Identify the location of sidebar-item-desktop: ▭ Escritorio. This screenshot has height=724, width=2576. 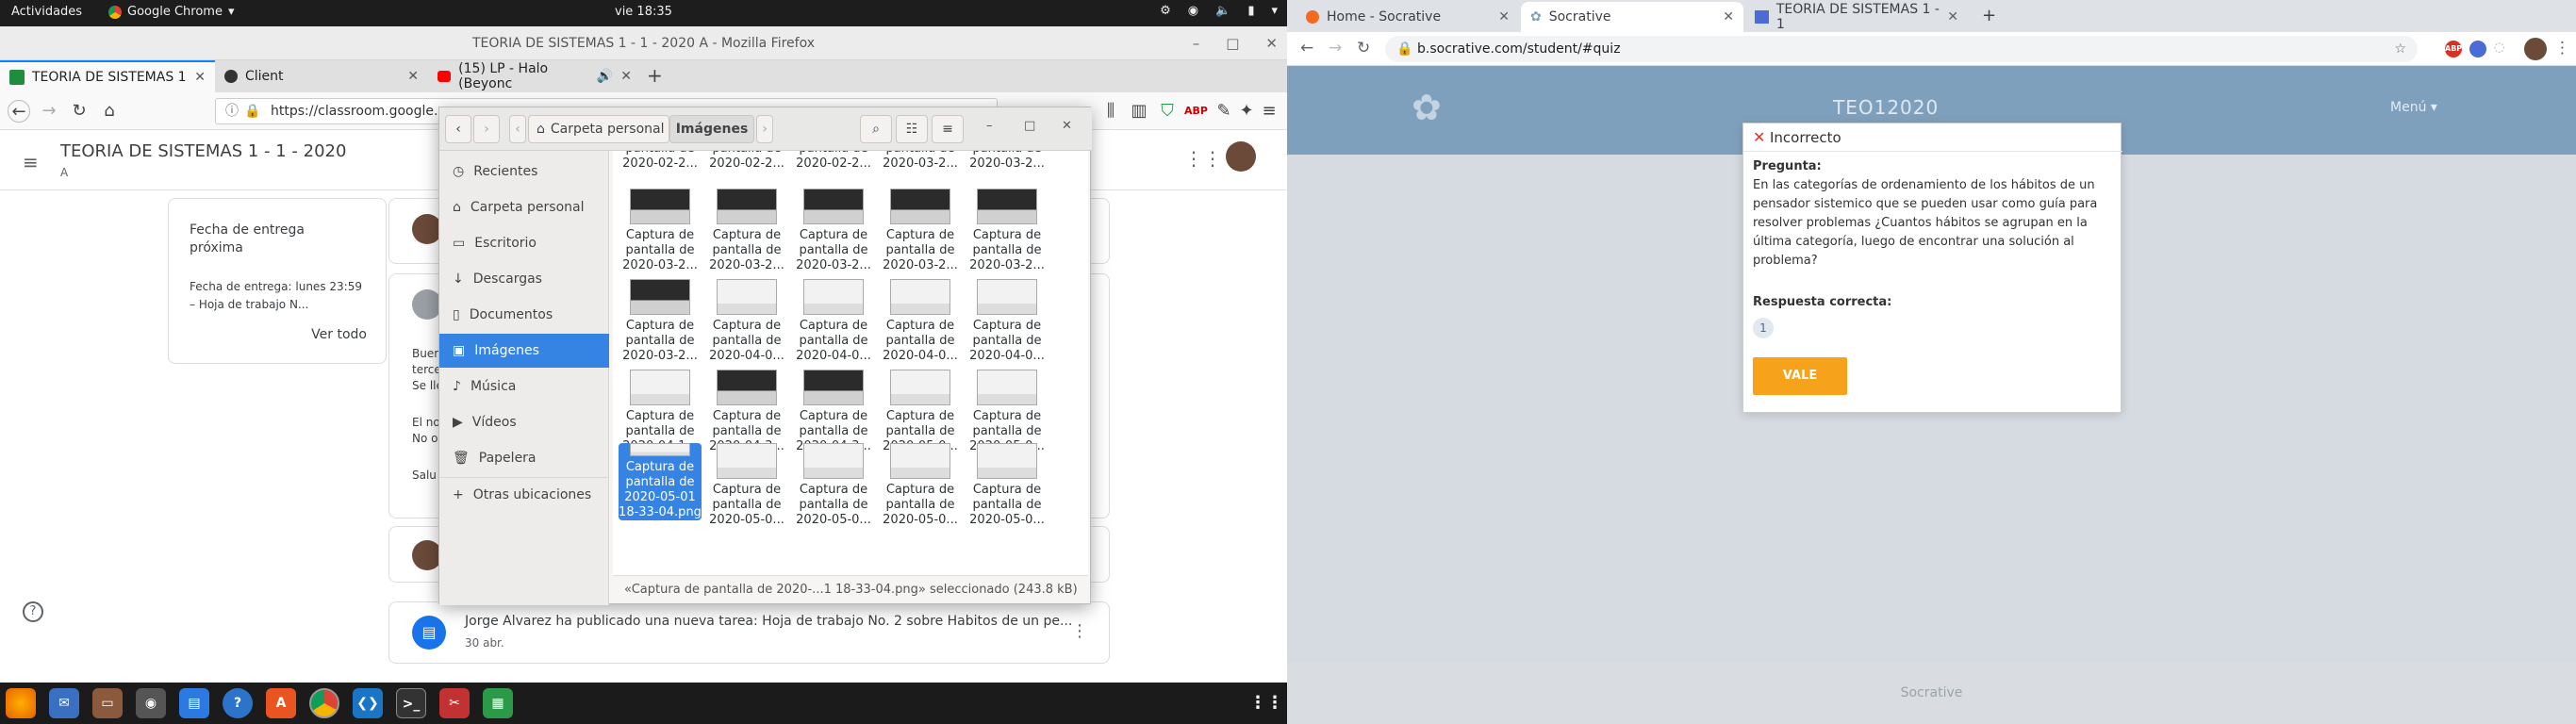
(524, 243).